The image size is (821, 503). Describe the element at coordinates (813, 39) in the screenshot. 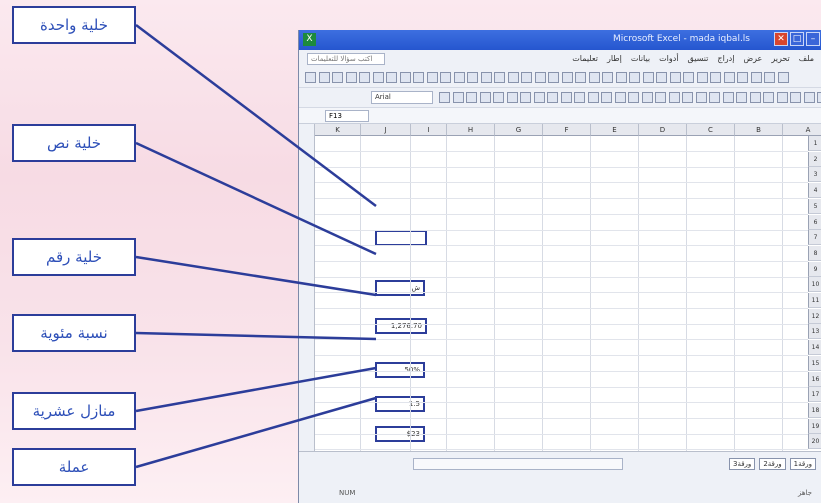

I see `minimize-icon: –` at that location.